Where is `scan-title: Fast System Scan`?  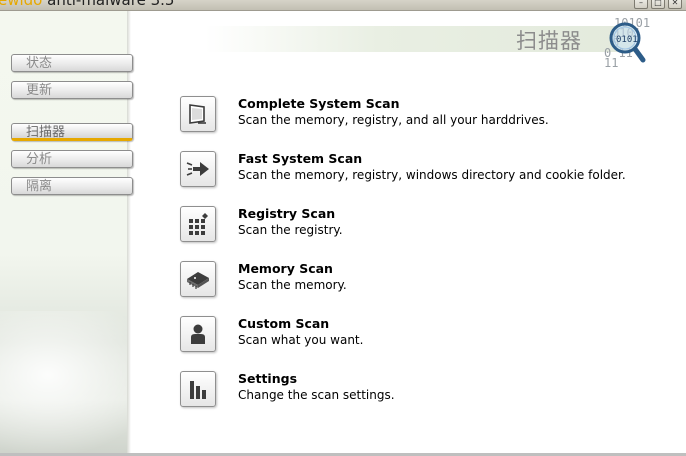 scan-title: Fast System Scan is located at coordinates (300, 158).